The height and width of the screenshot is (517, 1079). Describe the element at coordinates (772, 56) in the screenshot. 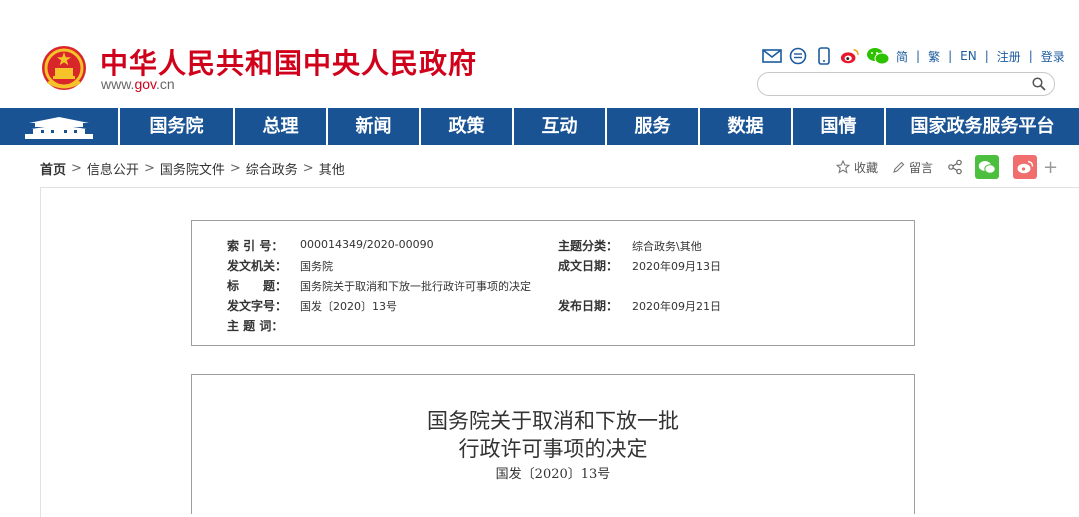

I see `mail-icon` at that location.